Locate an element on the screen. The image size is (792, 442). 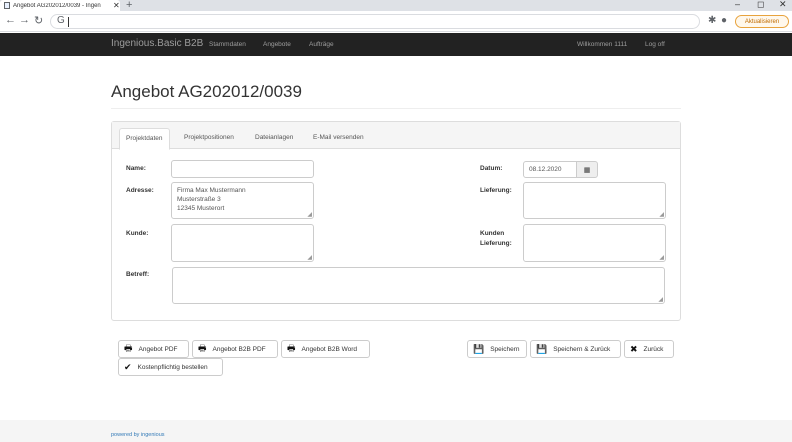
checkmark-icon: ✔ is located at coordinates (128, 366).